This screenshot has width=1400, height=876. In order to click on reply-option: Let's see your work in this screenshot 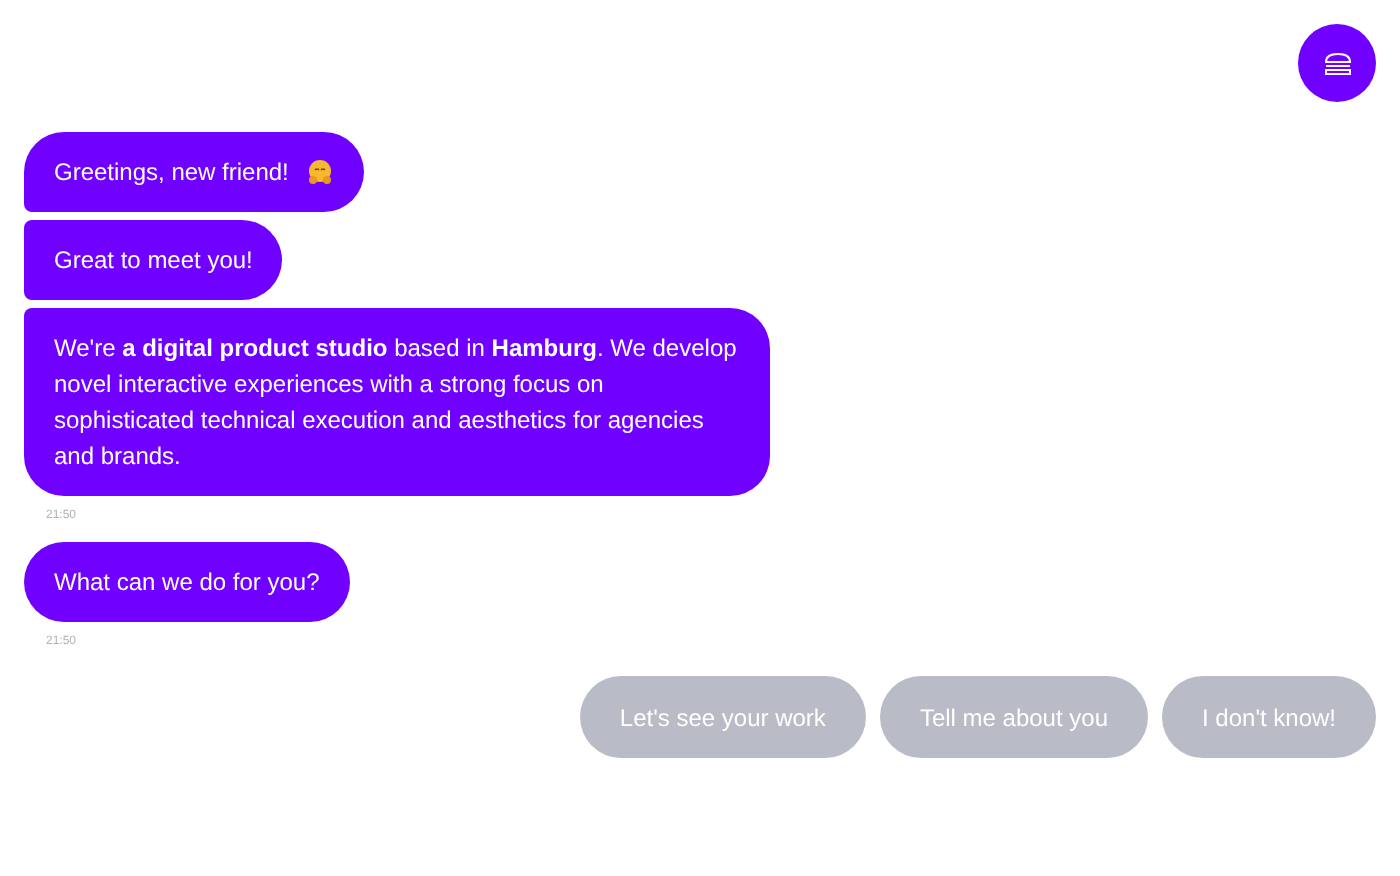, I will do `click(722, 717)`.